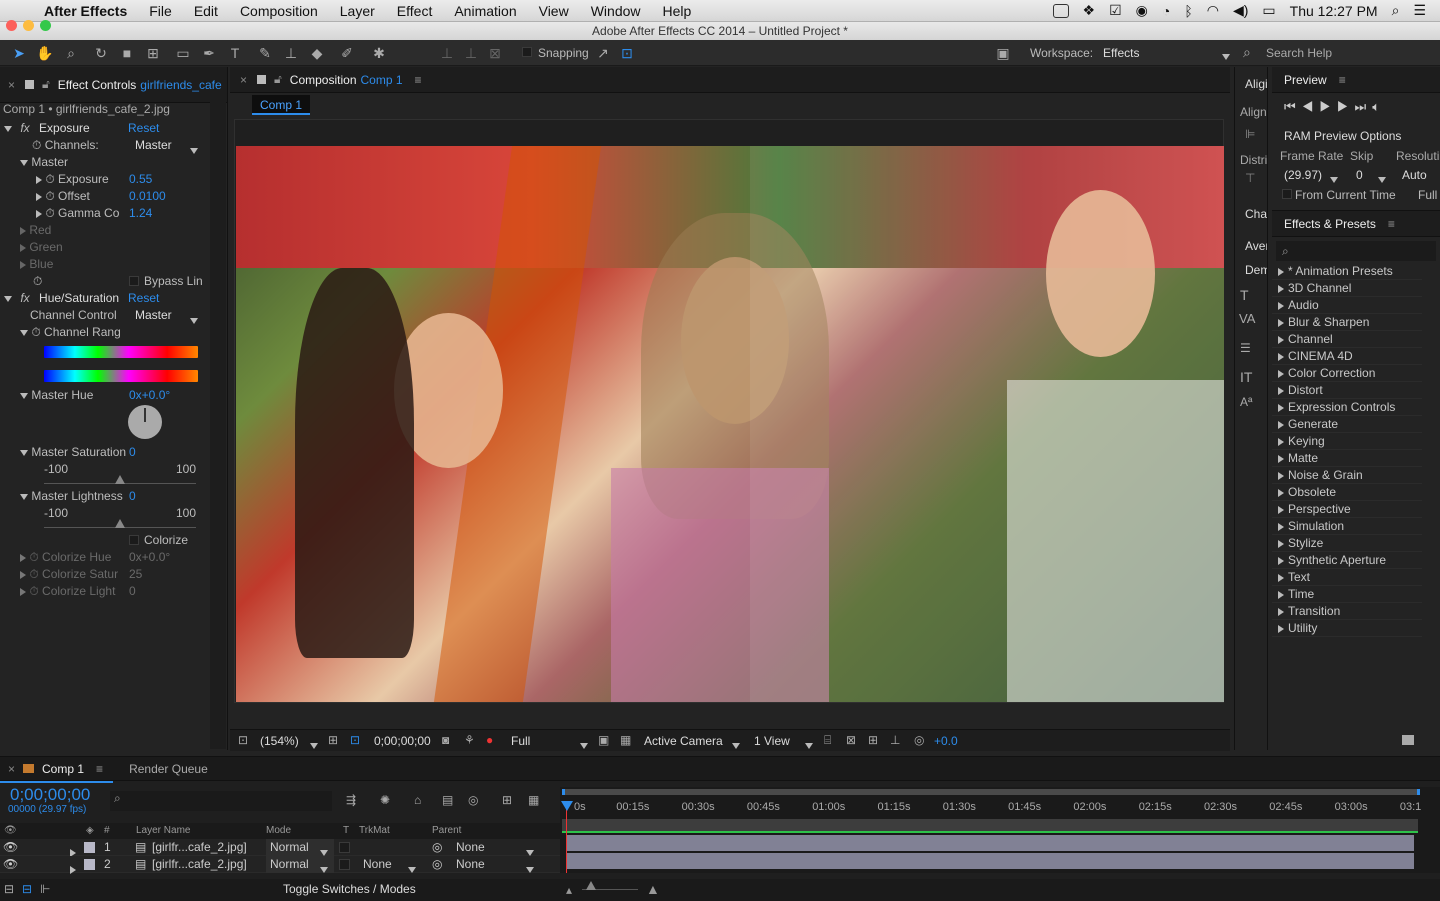 This screenshot has width=1440, height=901. I want to click on exposure-value: 0.55, so click(140, 179).